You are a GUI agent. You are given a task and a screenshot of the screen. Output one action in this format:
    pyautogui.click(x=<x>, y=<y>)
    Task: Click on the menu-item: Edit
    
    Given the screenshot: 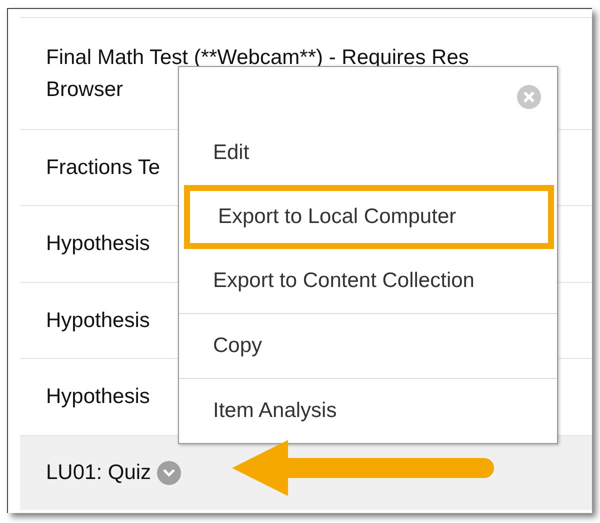 What is the action you would take?
    pyautogui.click(x=368, y=153)
    